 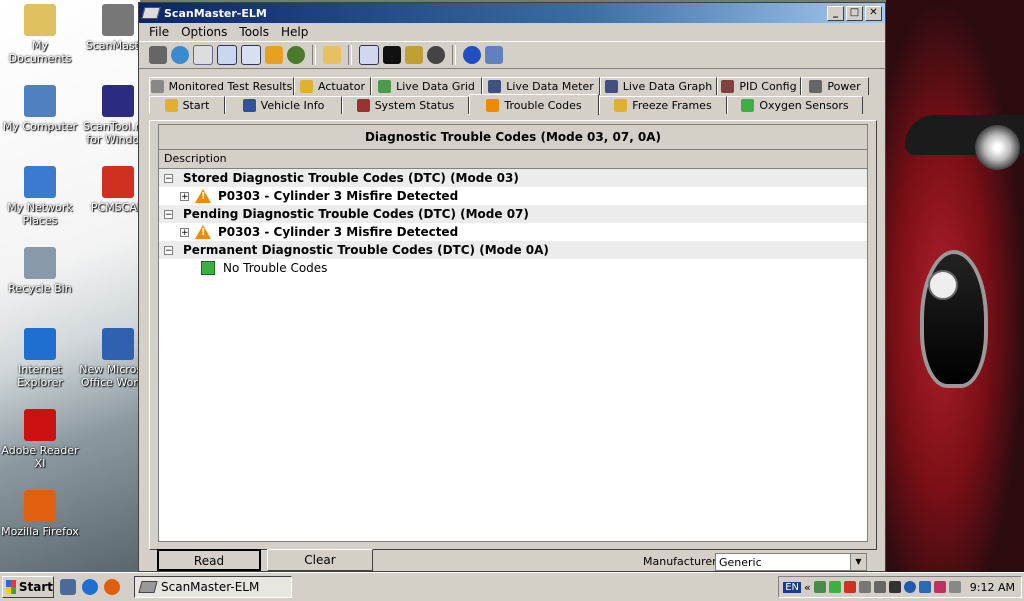 What do you see at coordinates (112, 587) in the screenshot?
I see `firefox-icon` at bounding box center [112, 587].